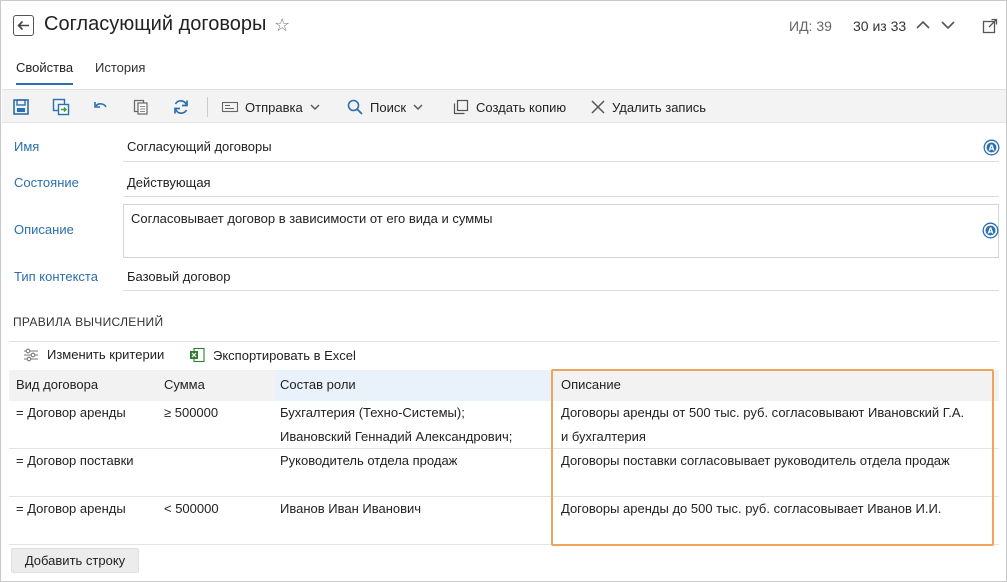 The width and height of the screenshot is (1007, 582). What do you see at coordinates (75, 560) in the screenshot?
I see `add-row-button: Добавить строку` at bounding box center [75, 560].